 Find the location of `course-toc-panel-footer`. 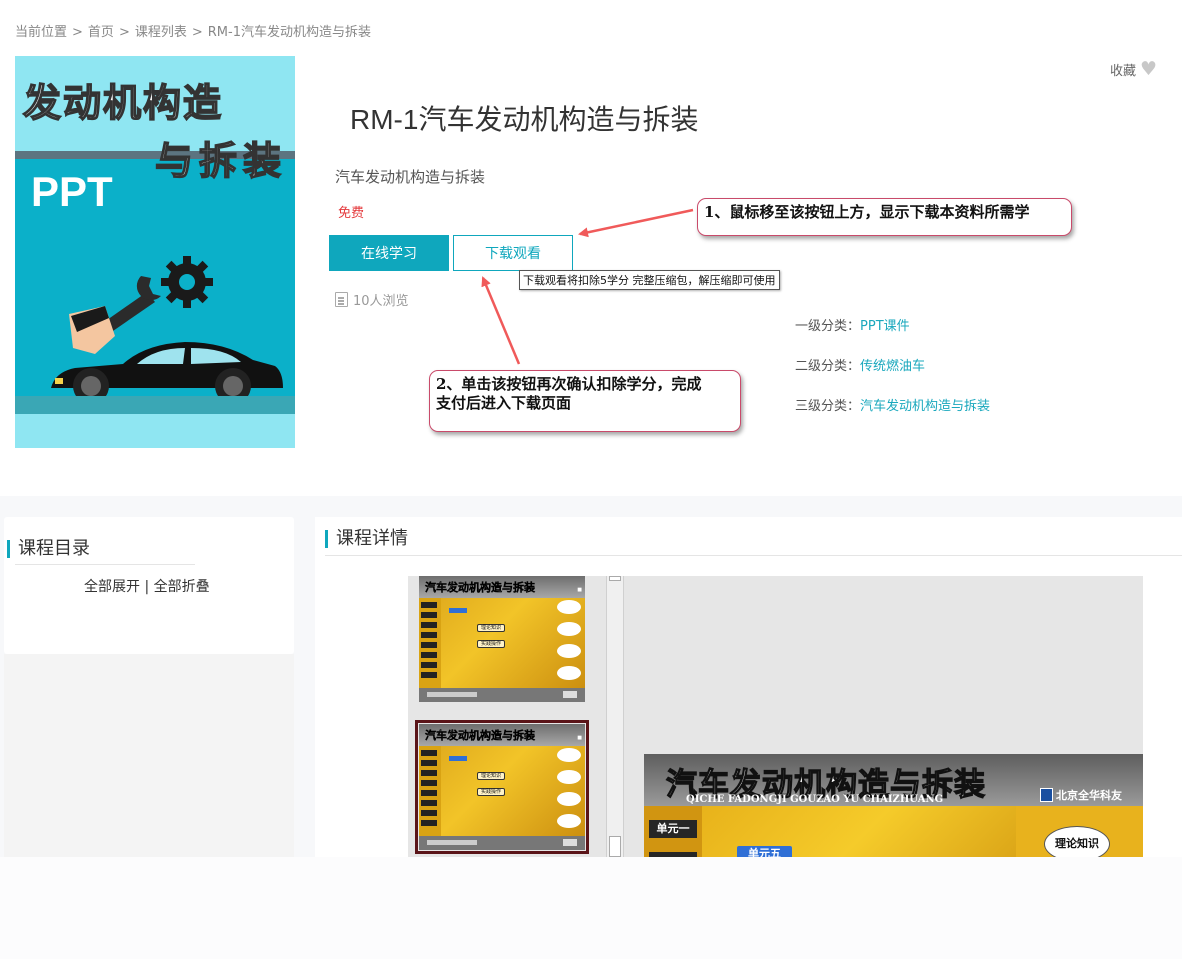

course-toc-panel-footer is located at coordinates (149, 755).